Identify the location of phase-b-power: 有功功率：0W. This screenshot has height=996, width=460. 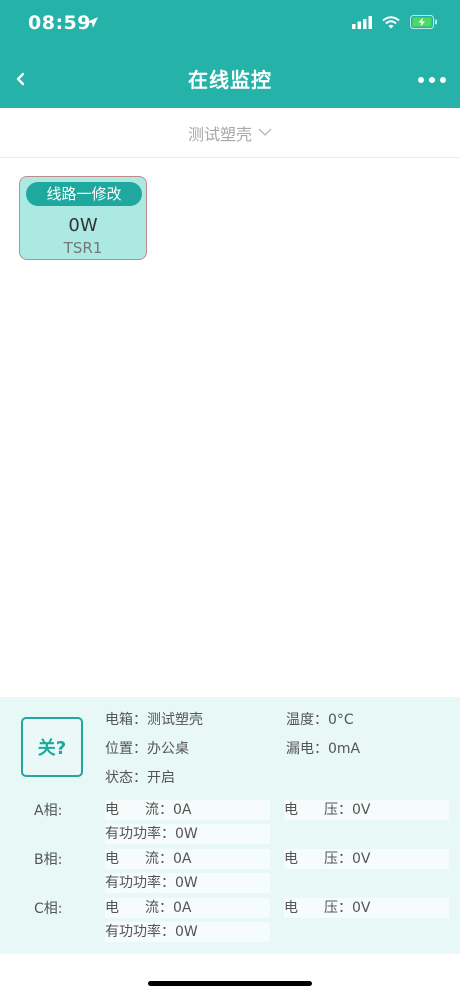
(187, 883).